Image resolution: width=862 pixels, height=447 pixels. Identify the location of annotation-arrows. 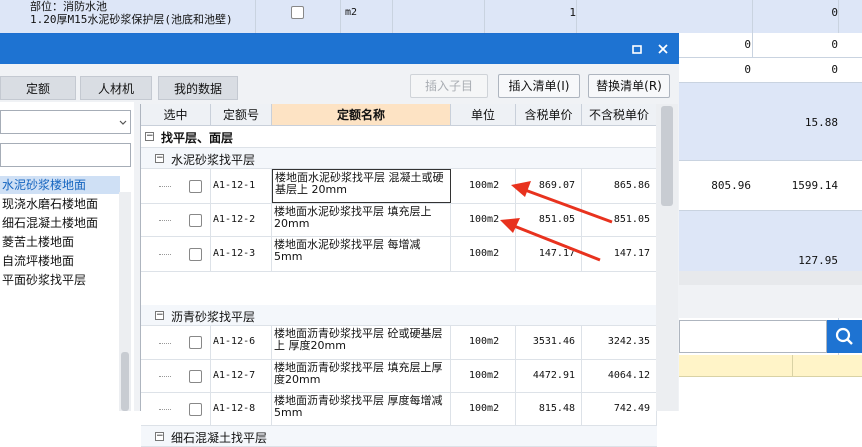
(556, 221).